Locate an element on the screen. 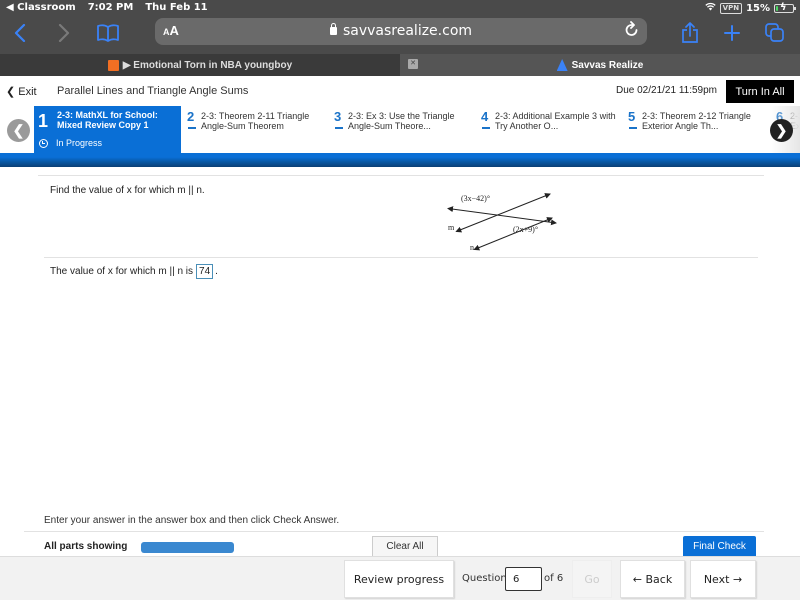 Image resolution: width=800 pixels, height=600 pixels. exit-button: ❮ Exit is located at coordinates (21, 91).